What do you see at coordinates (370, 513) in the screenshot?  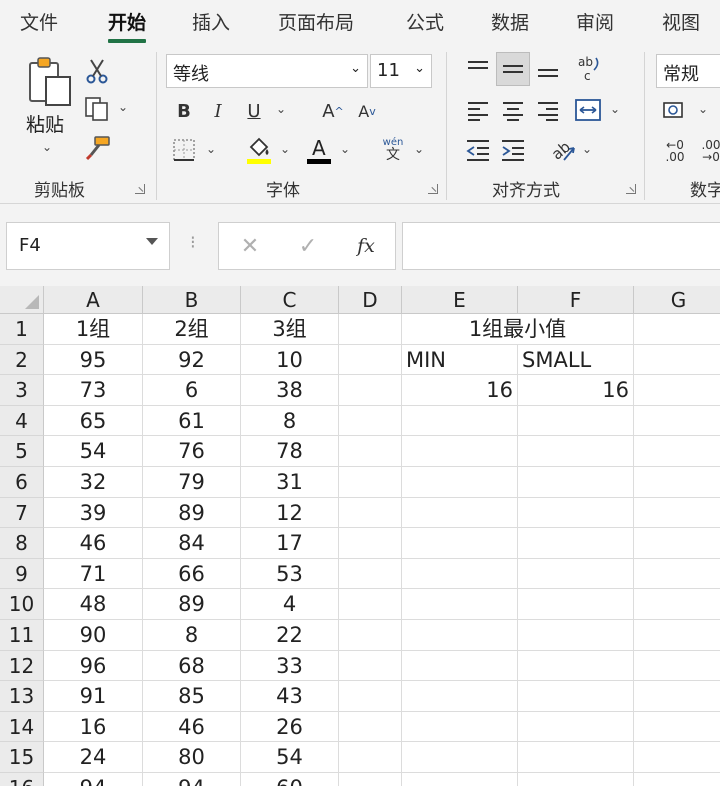 I see `cell-d7` at bounding box center [370, 513].